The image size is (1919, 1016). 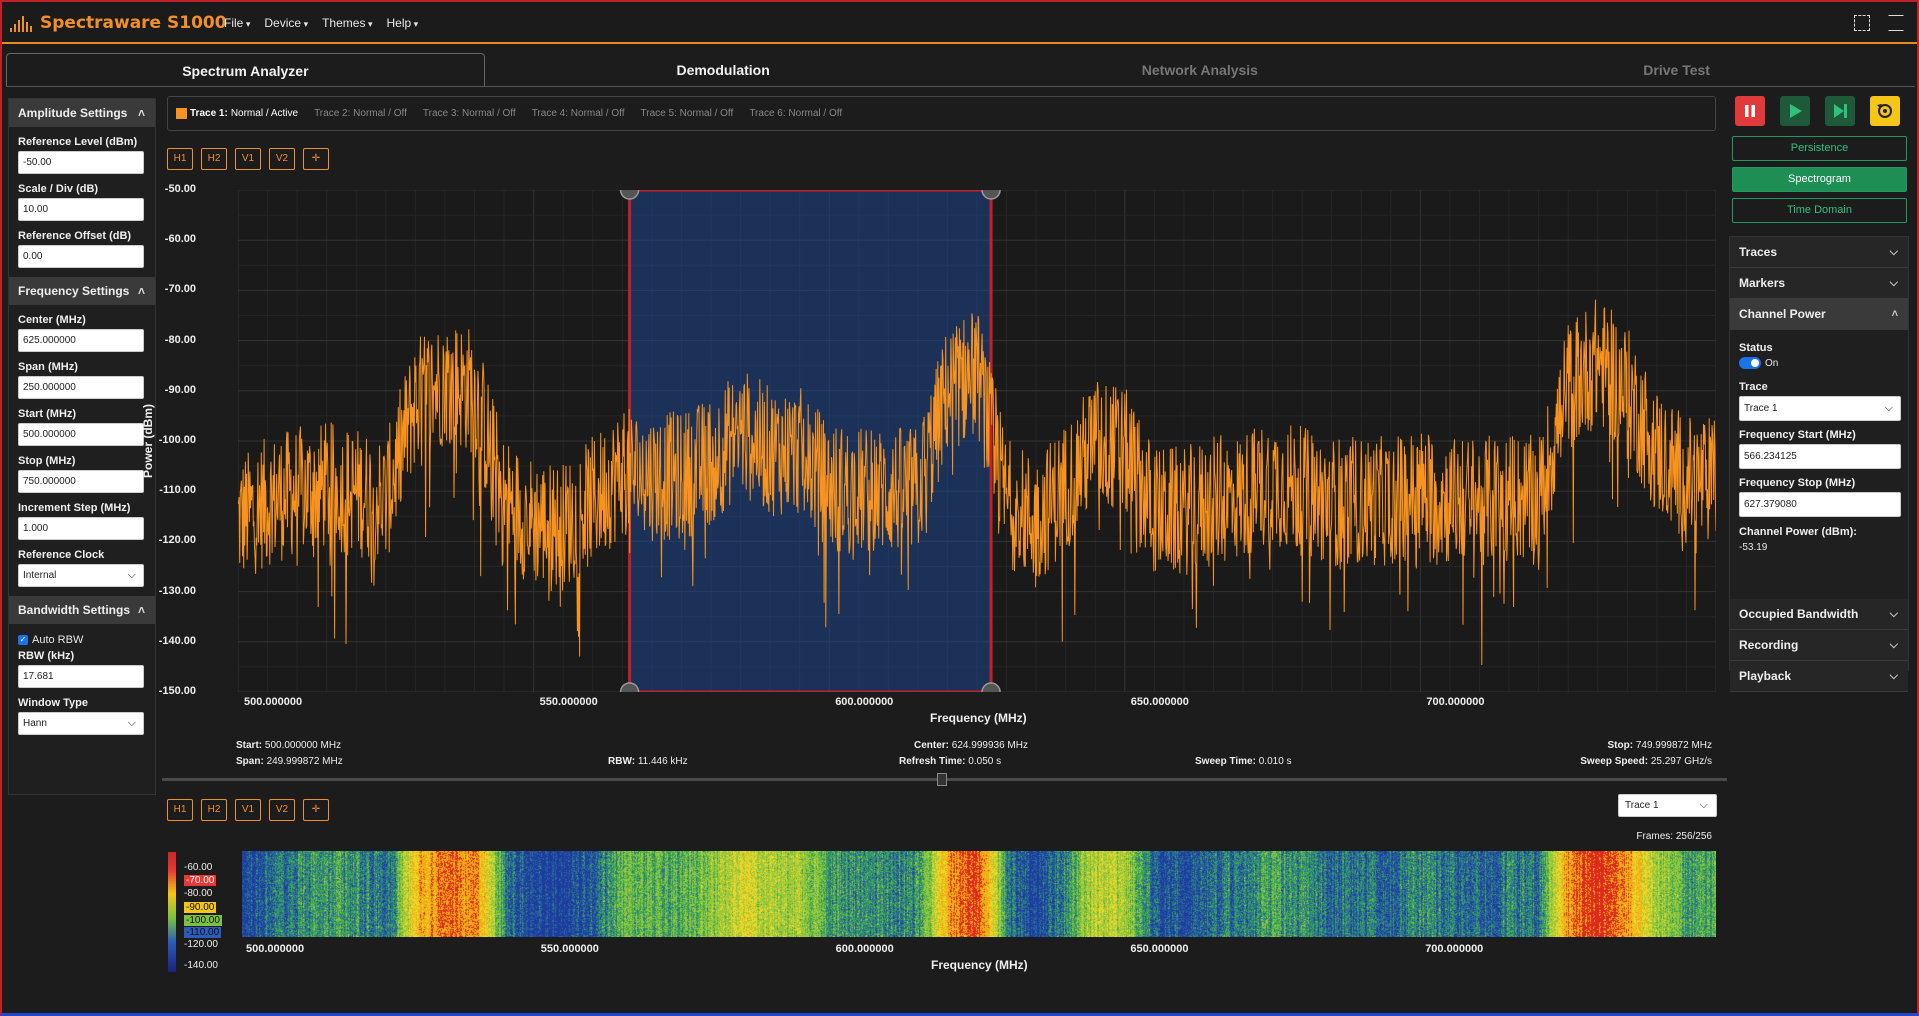 I want to click on trace-1-item: Trace 1: Normal / Active, so click(x=237, y=113).